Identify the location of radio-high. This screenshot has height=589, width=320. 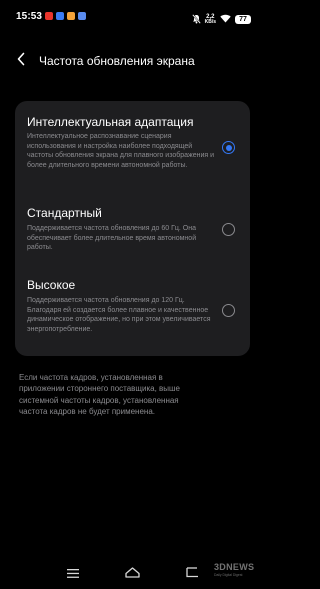
(228, 310).